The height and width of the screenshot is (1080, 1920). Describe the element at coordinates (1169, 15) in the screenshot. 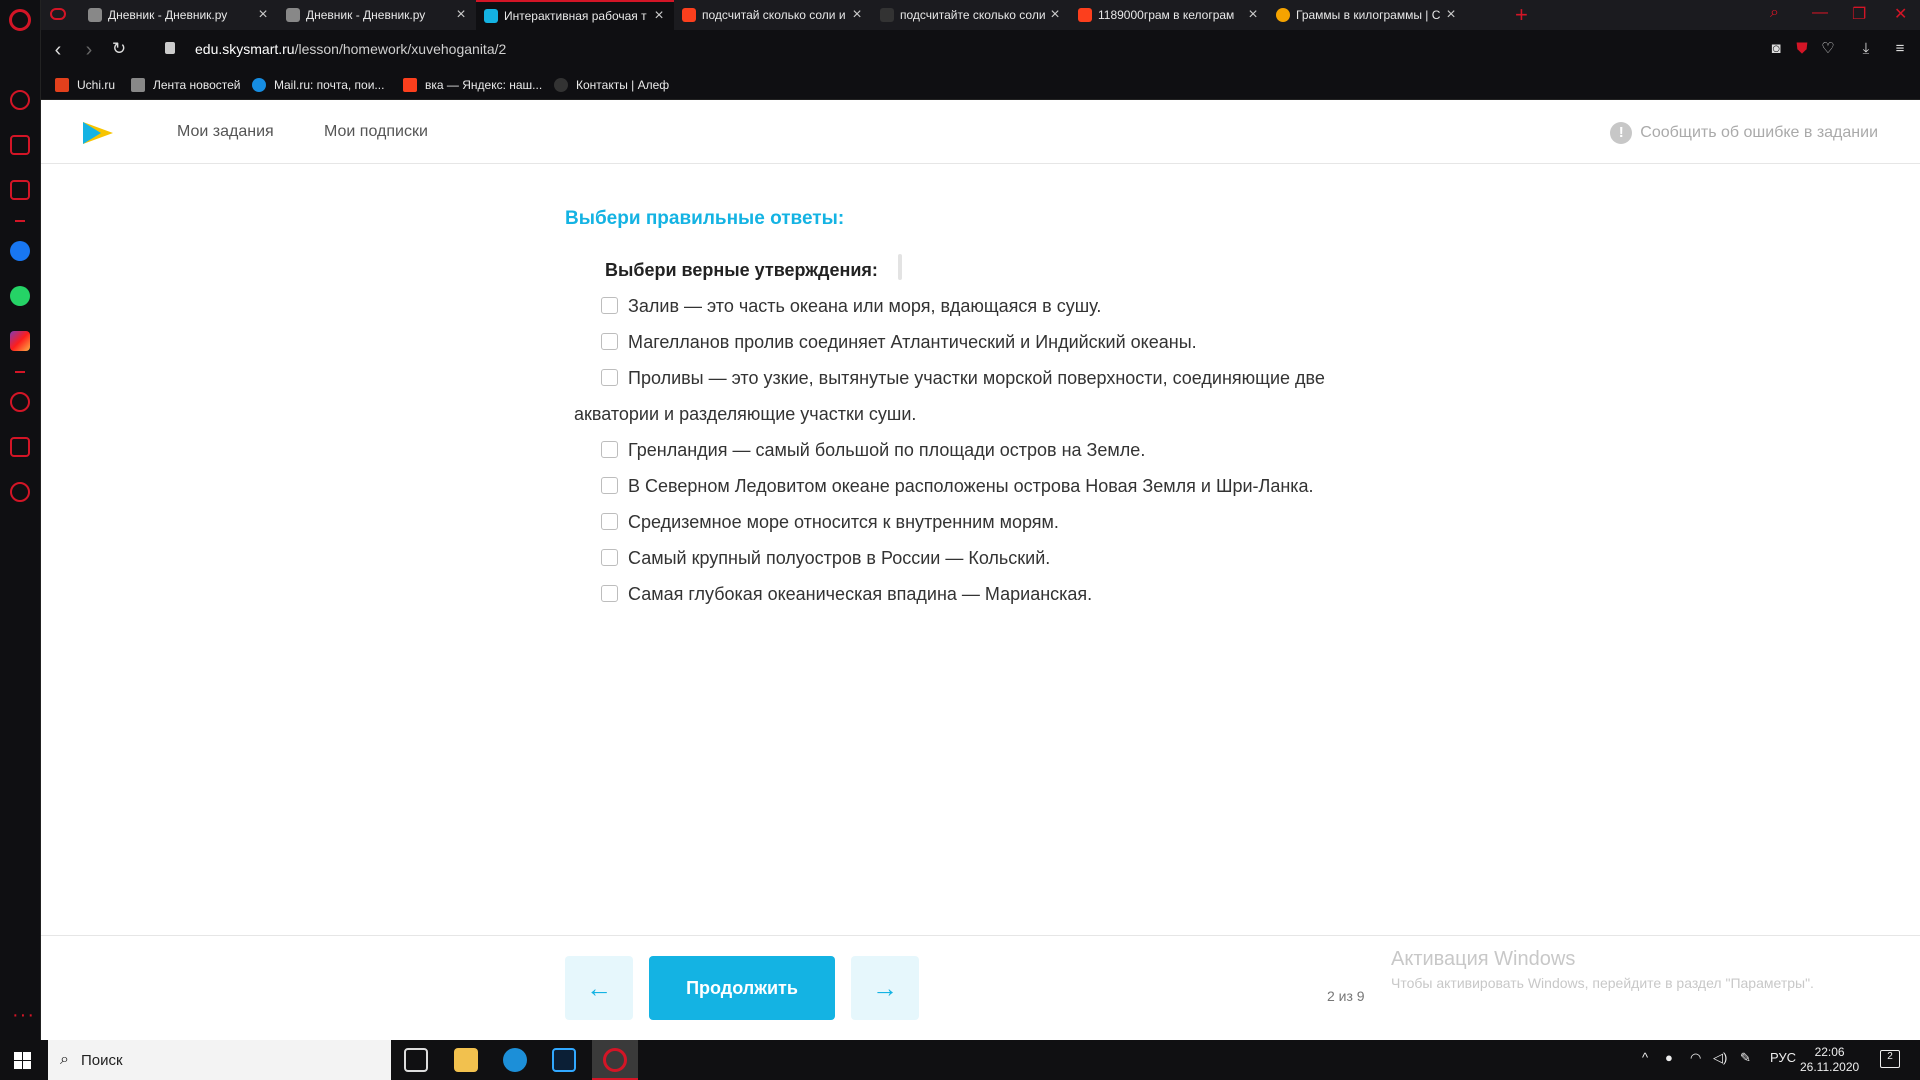

I see `tab-6: 1189000грам в келограм ×` at that location.